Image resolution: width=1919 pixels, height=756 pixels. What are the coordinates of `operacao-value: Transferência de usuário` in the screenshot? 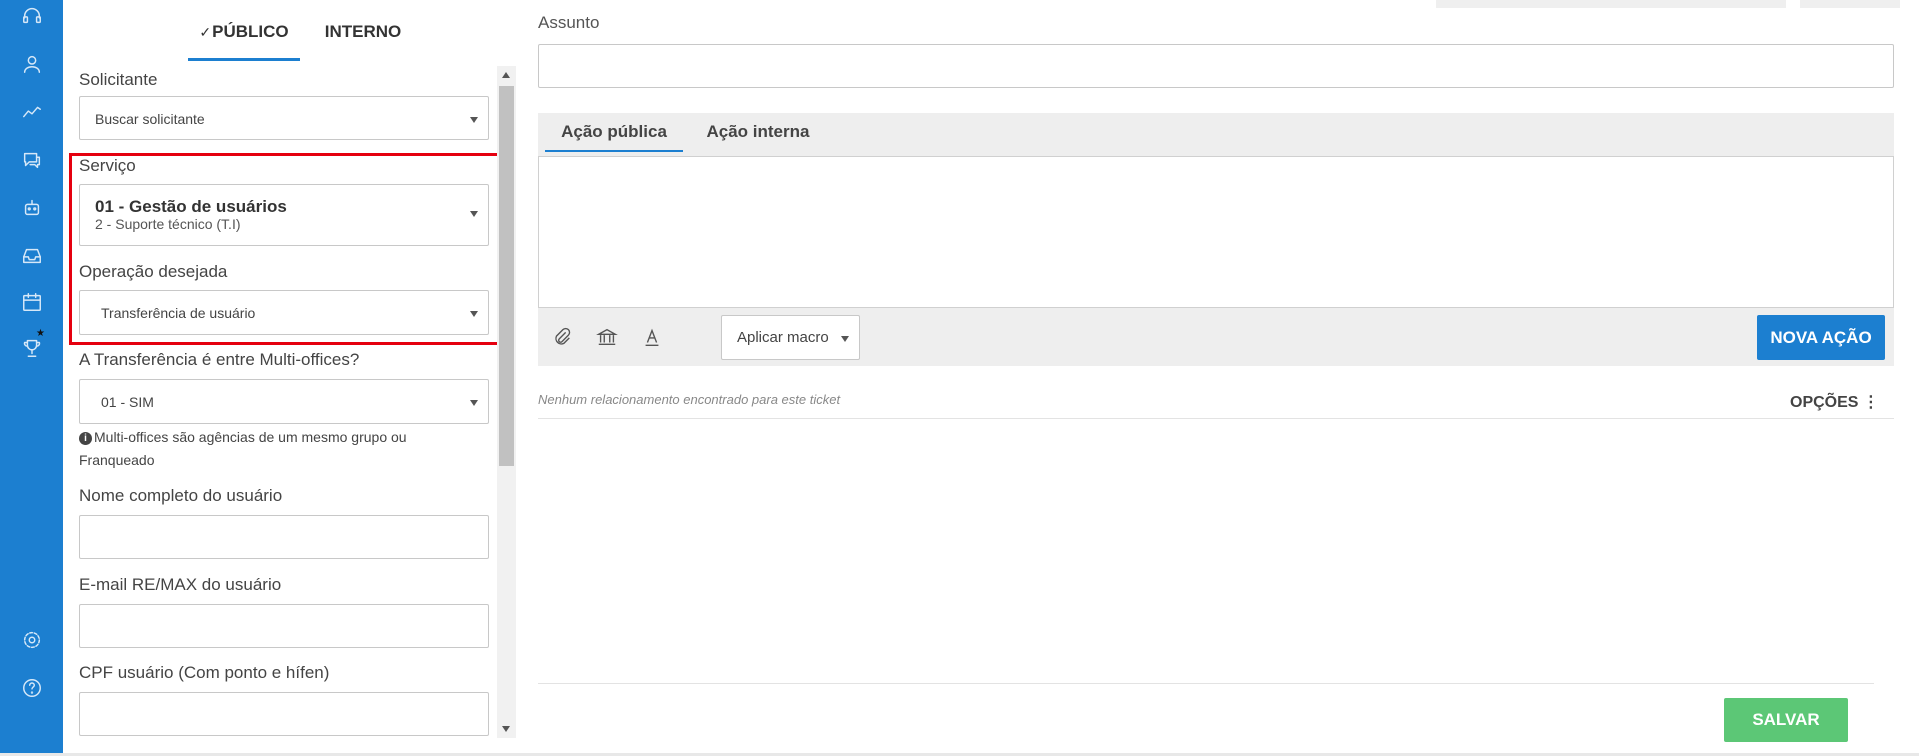 It's located at (178, 313).